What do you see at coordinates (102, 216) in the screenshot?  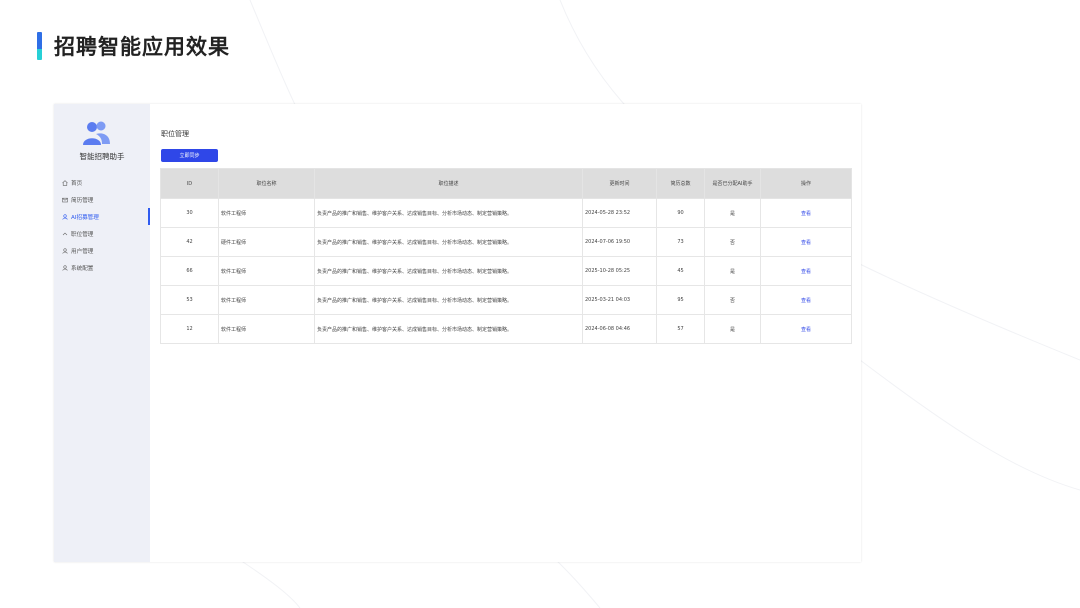 I see `sidebar-item-ai-recruit: AI招募管理` at bounding box center [102, 216].